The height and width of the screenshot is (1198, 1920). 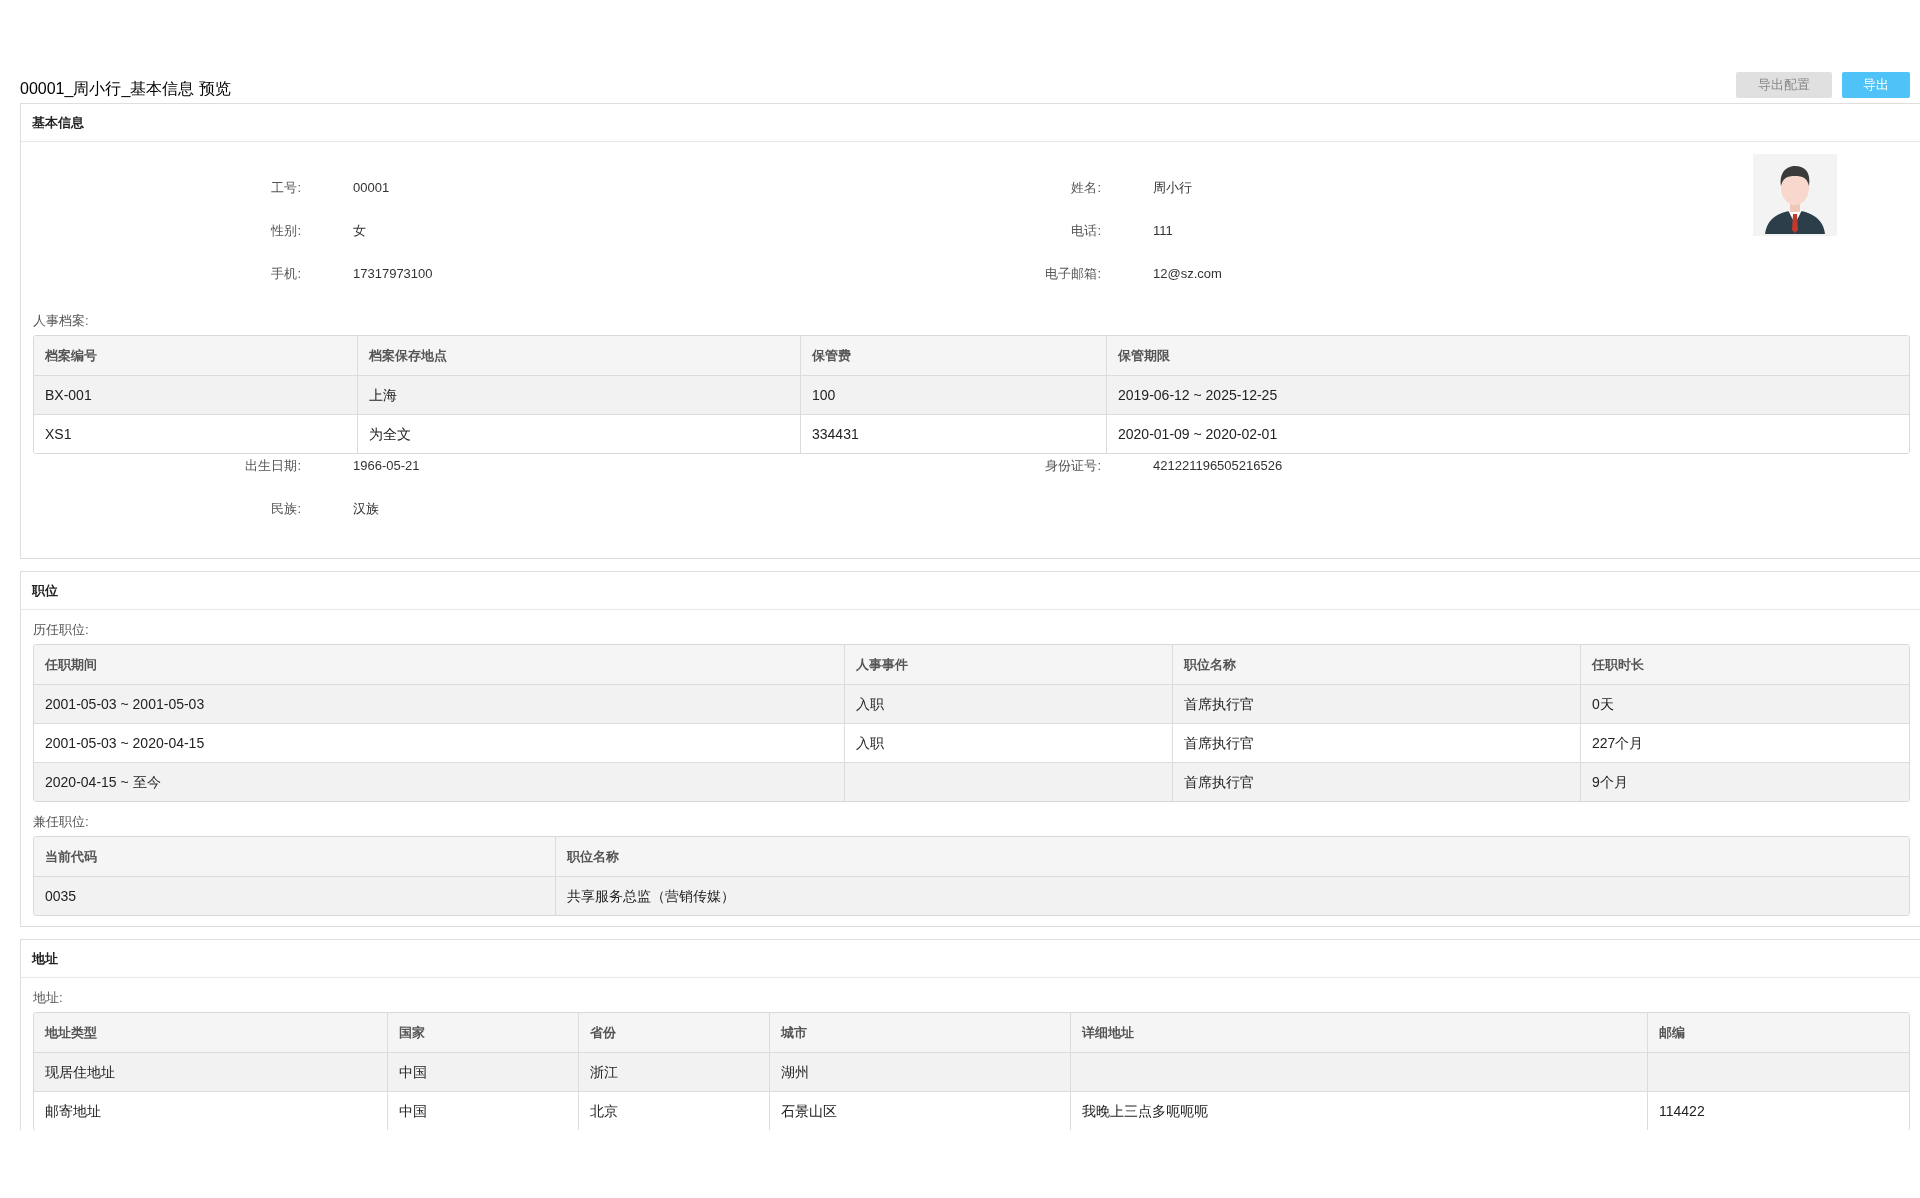 What do you see at coordinates (1778, 1111) in the screenshot?
I see `table-cell: 114422` at bounding box center [1778, 1111].